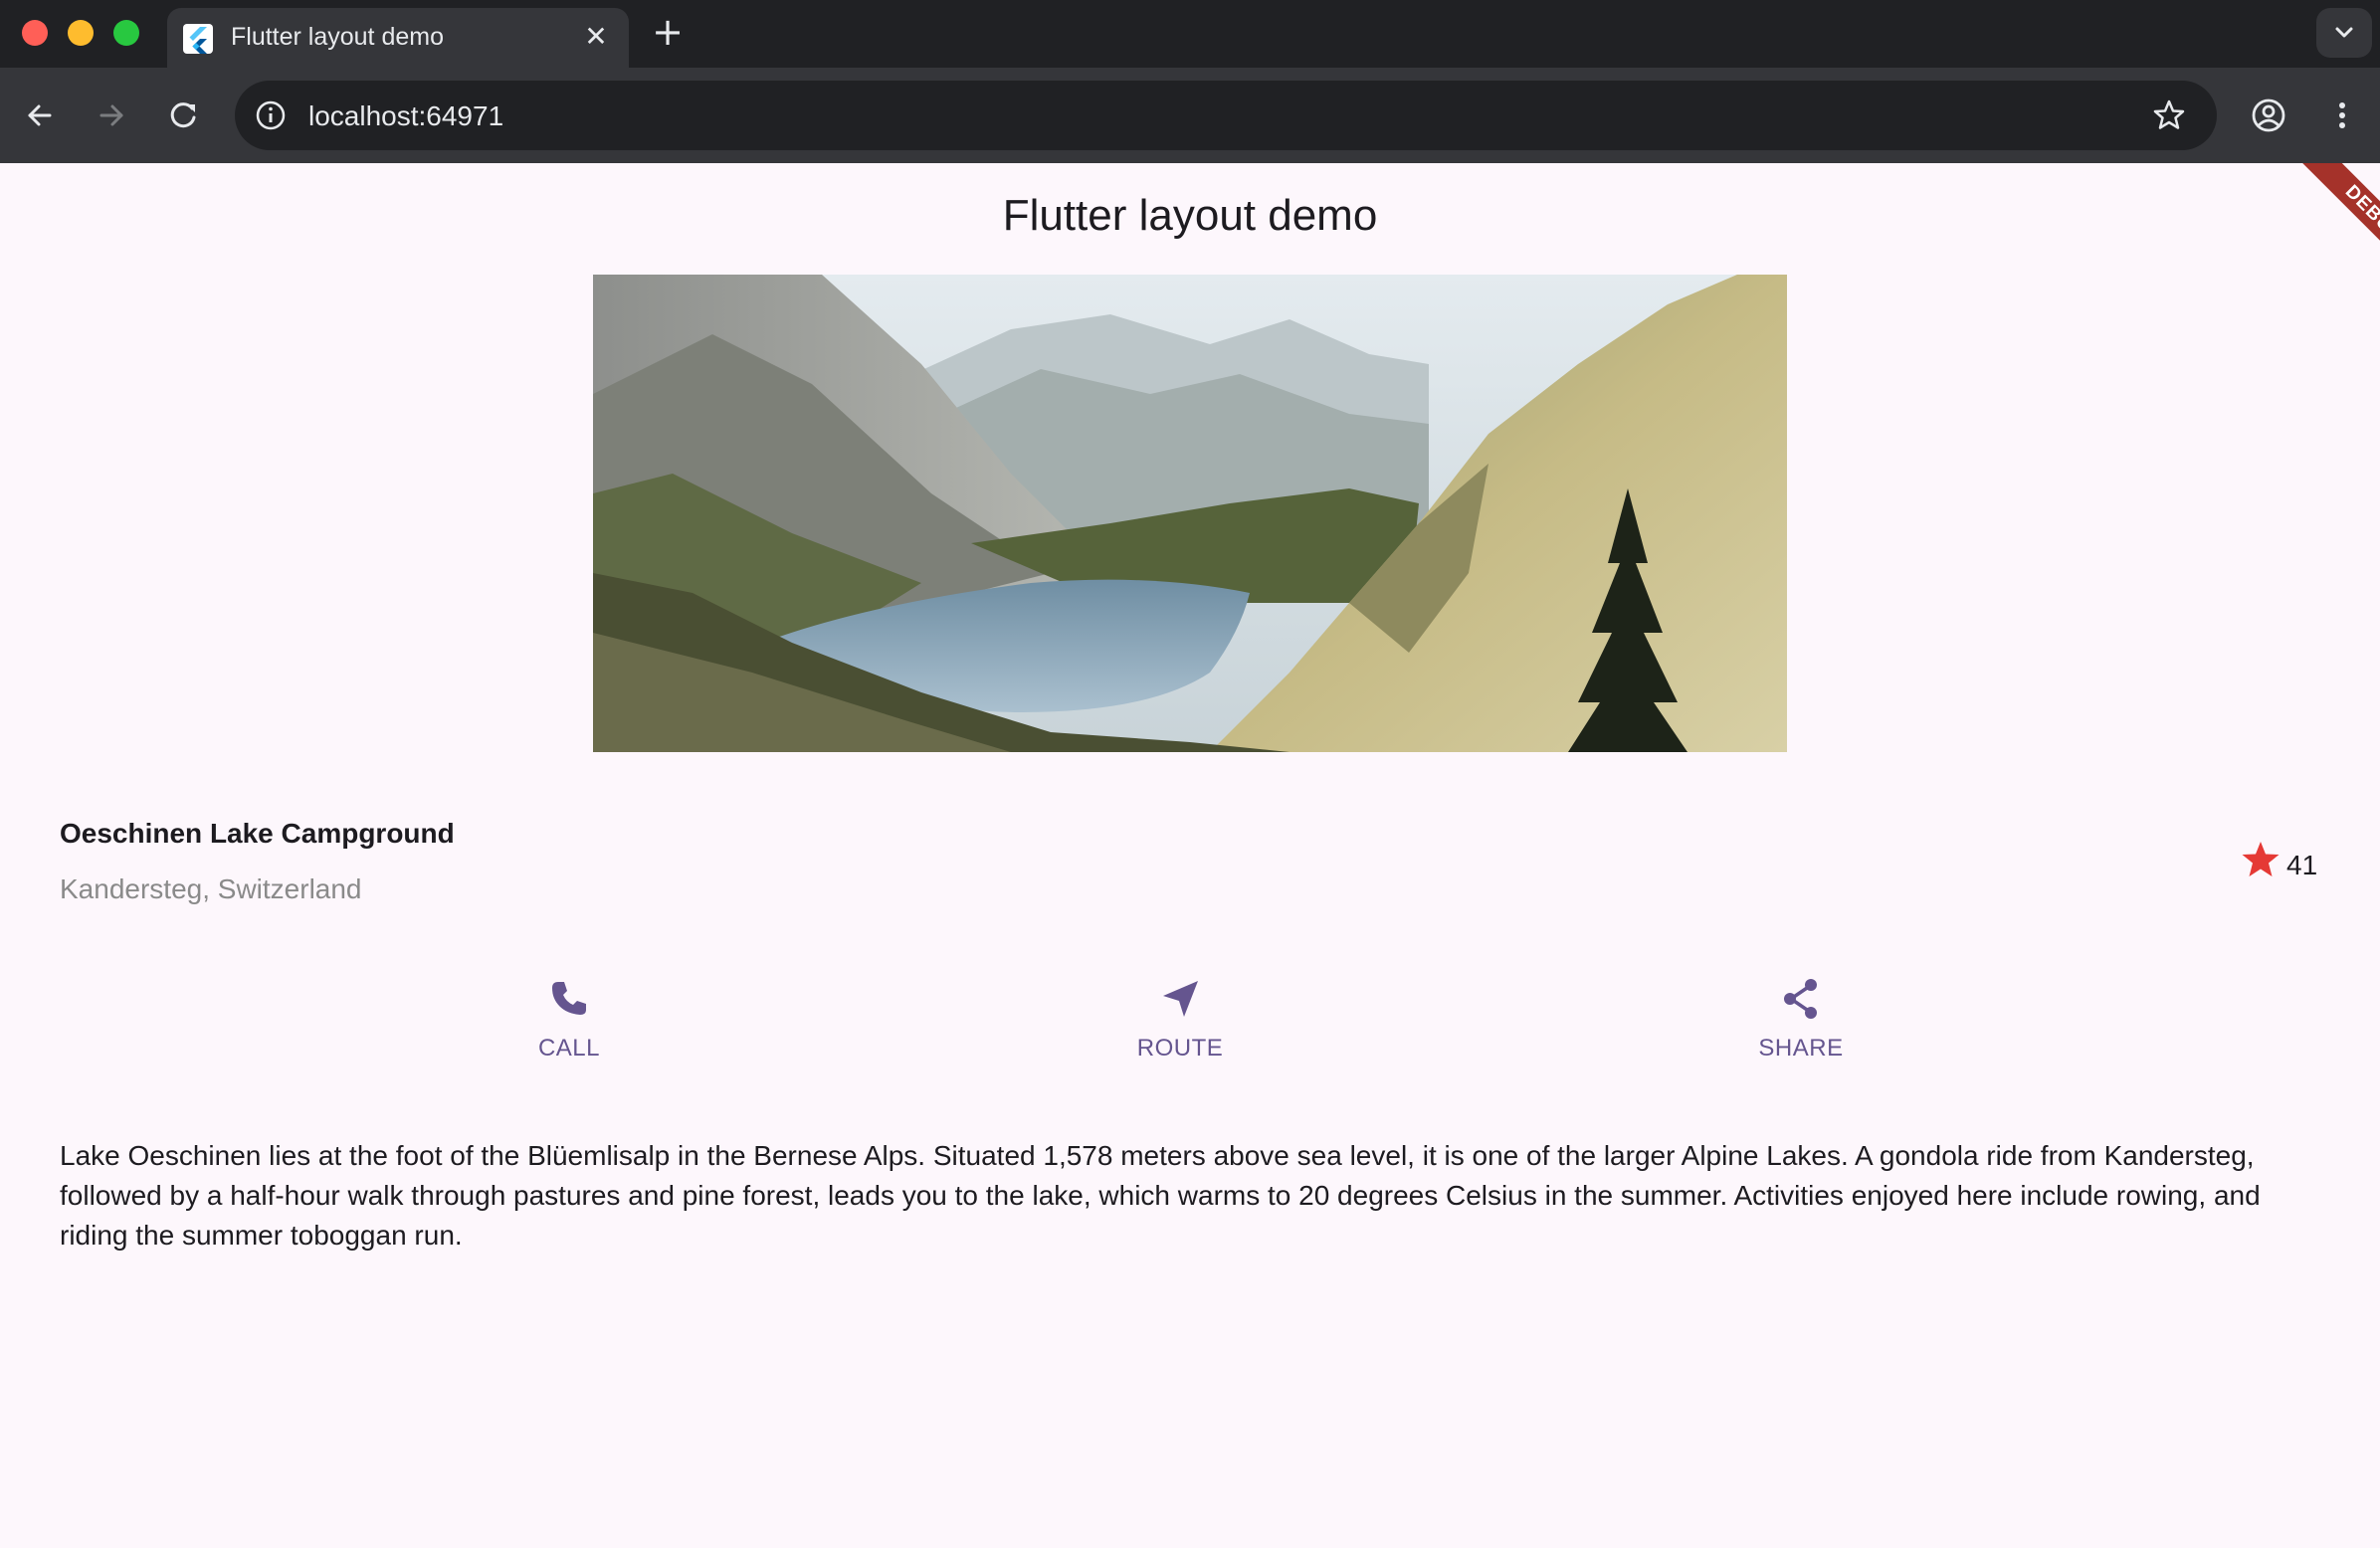  What do you see at coordinates (111, 115) in the screenshot?
I see `forward-arrow-icon` at bounding box center [111, 115].